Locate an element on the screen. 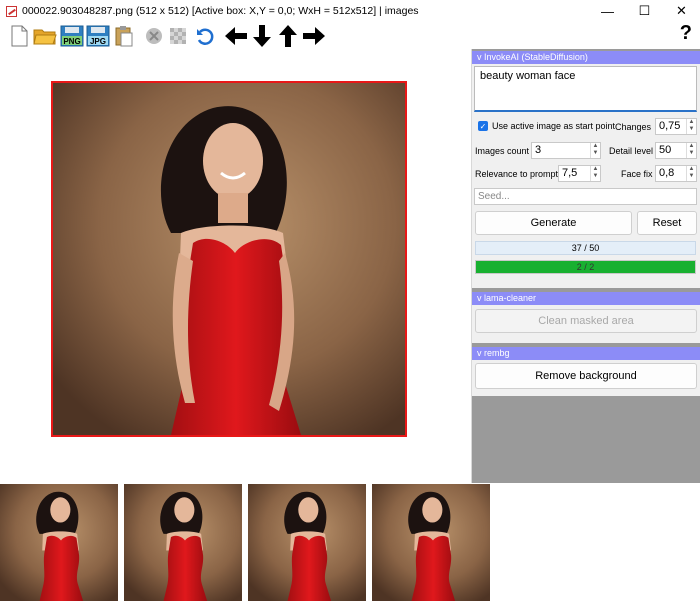 The height and width of the screenshot is (603, 700). open-folder-icon is located at coordinates (45, 36).